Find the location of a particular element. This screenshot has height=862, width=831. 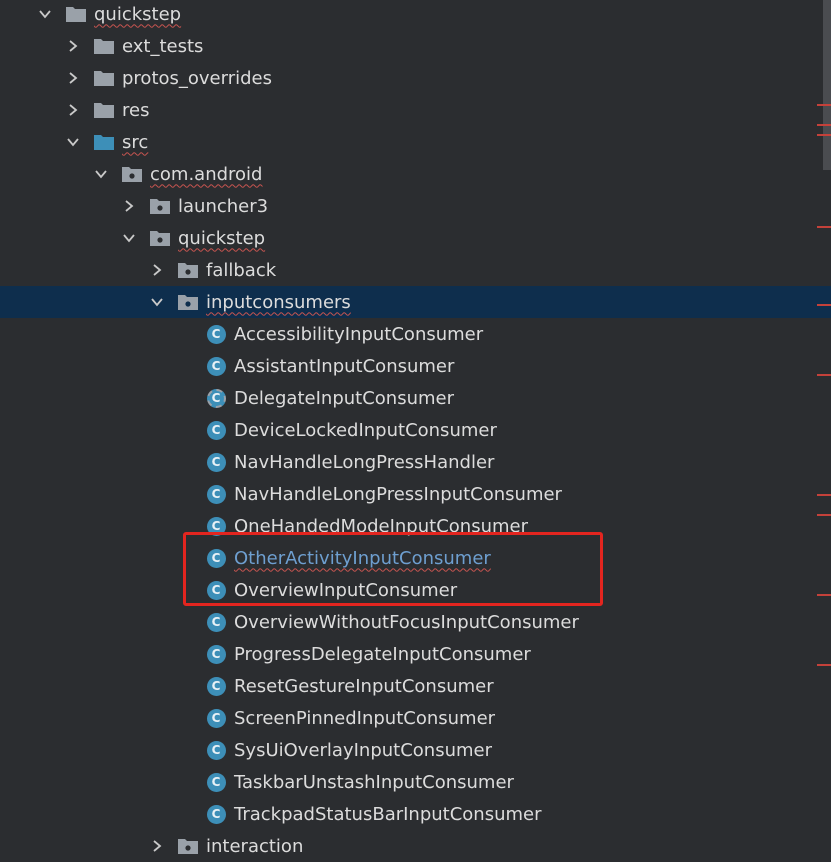

tree-item-quickstep-package: quickstep is located at coordinates (415, 238).